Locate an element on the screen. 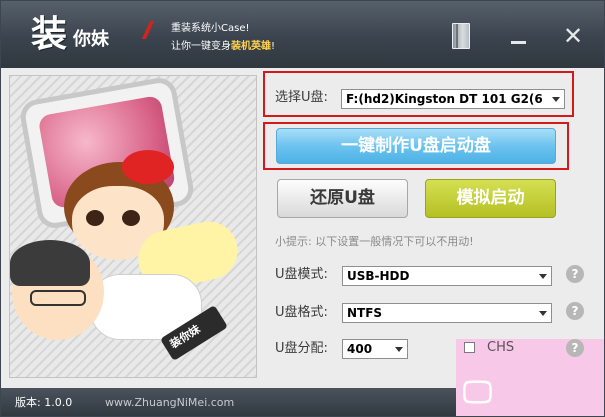 This screenshot has height=417, width=605. chs-label: CHS is located at coordinates (501, 347).